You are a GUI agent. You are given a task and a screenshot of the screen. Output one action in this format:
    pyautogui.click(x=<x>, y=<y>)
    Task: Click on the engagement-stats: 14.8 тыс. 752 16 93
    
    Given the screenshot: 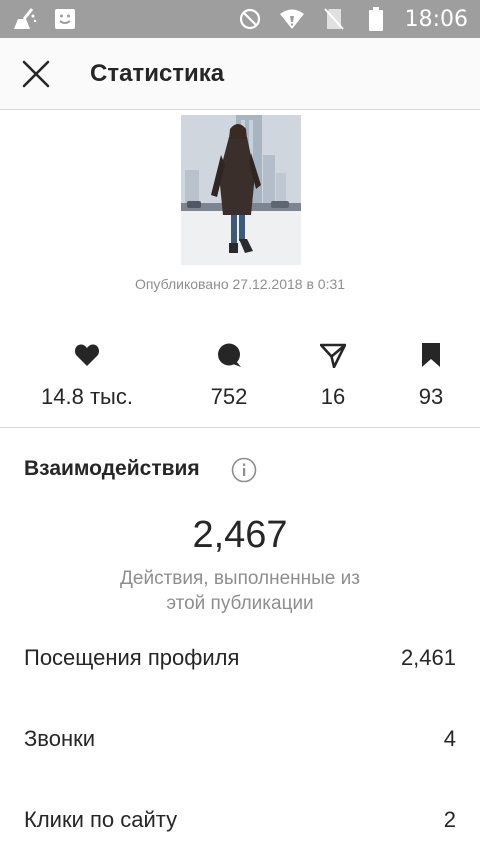 What is the action you would take?
    pyautogui.click(x=240, y=378)
    